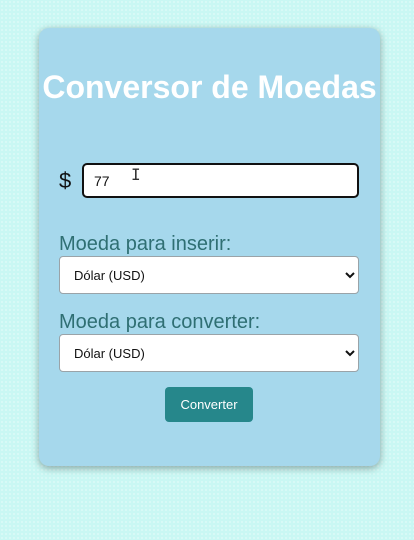 This screenshot has height=540, width=414. Describe the element at coordinates (209, 275) in the screenshot. I see `from-currency-select: Dólar (USD)` at that location.